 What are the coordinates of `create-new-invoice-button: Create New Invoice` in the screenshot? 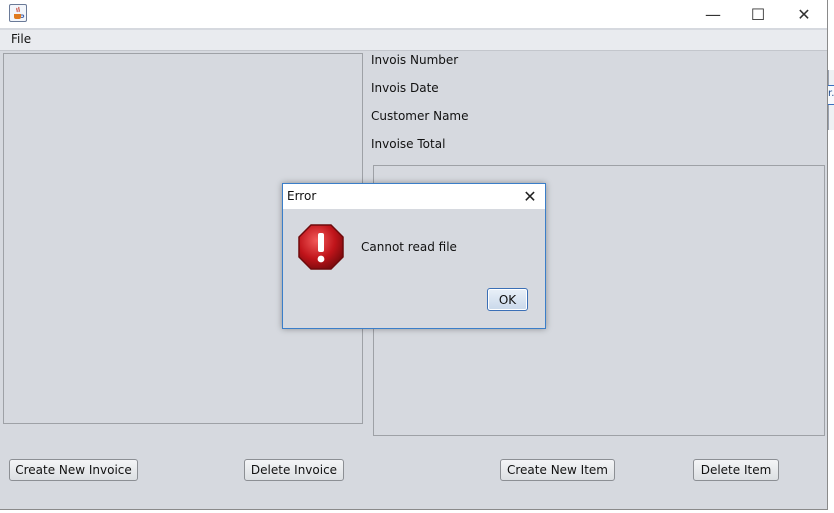 It's located at (73, 470).